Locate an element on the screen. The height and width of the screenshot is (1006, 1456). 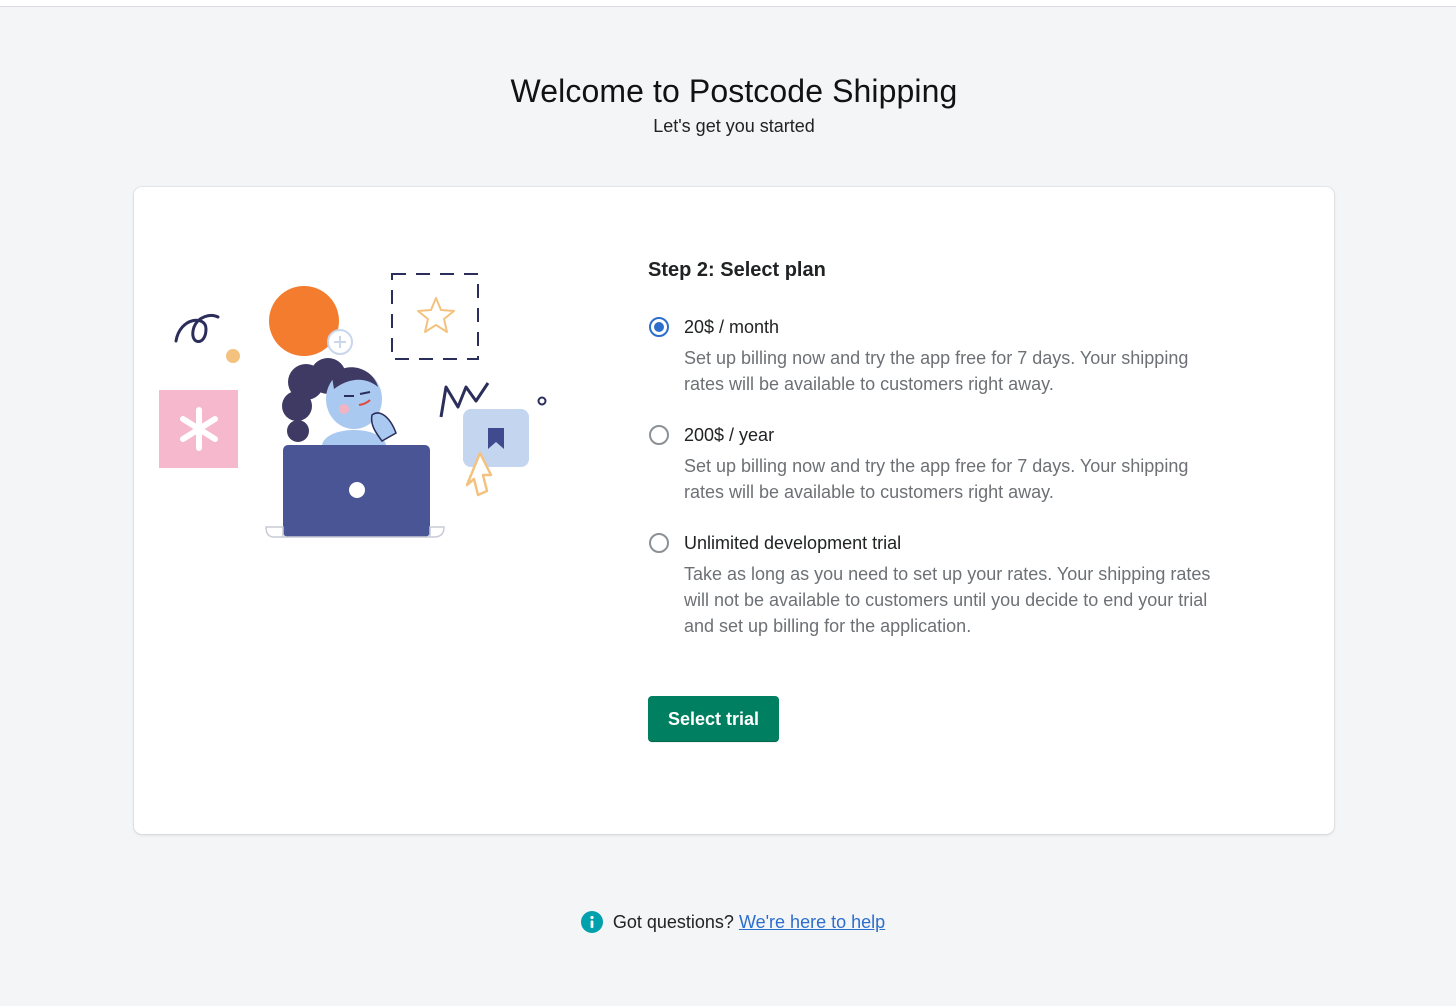
footer-question: Got questions? is located at coordinates (673, 922).